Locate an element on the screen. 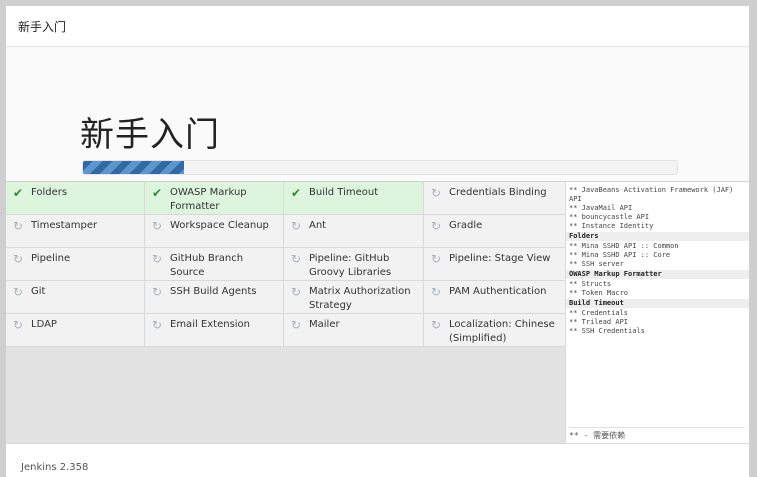 The height and width of the screenshot is (477, 757). log-dependency-line: ** SSH Credentials is located at coordinates (607, 331).